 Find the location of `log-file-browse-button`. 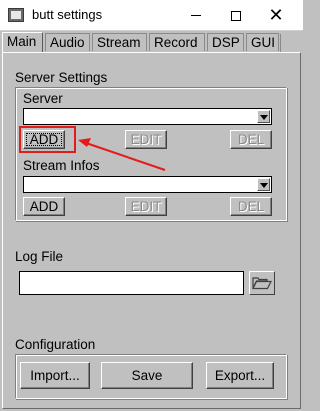

log-file-browse-button is located at coordinates (262, 283).